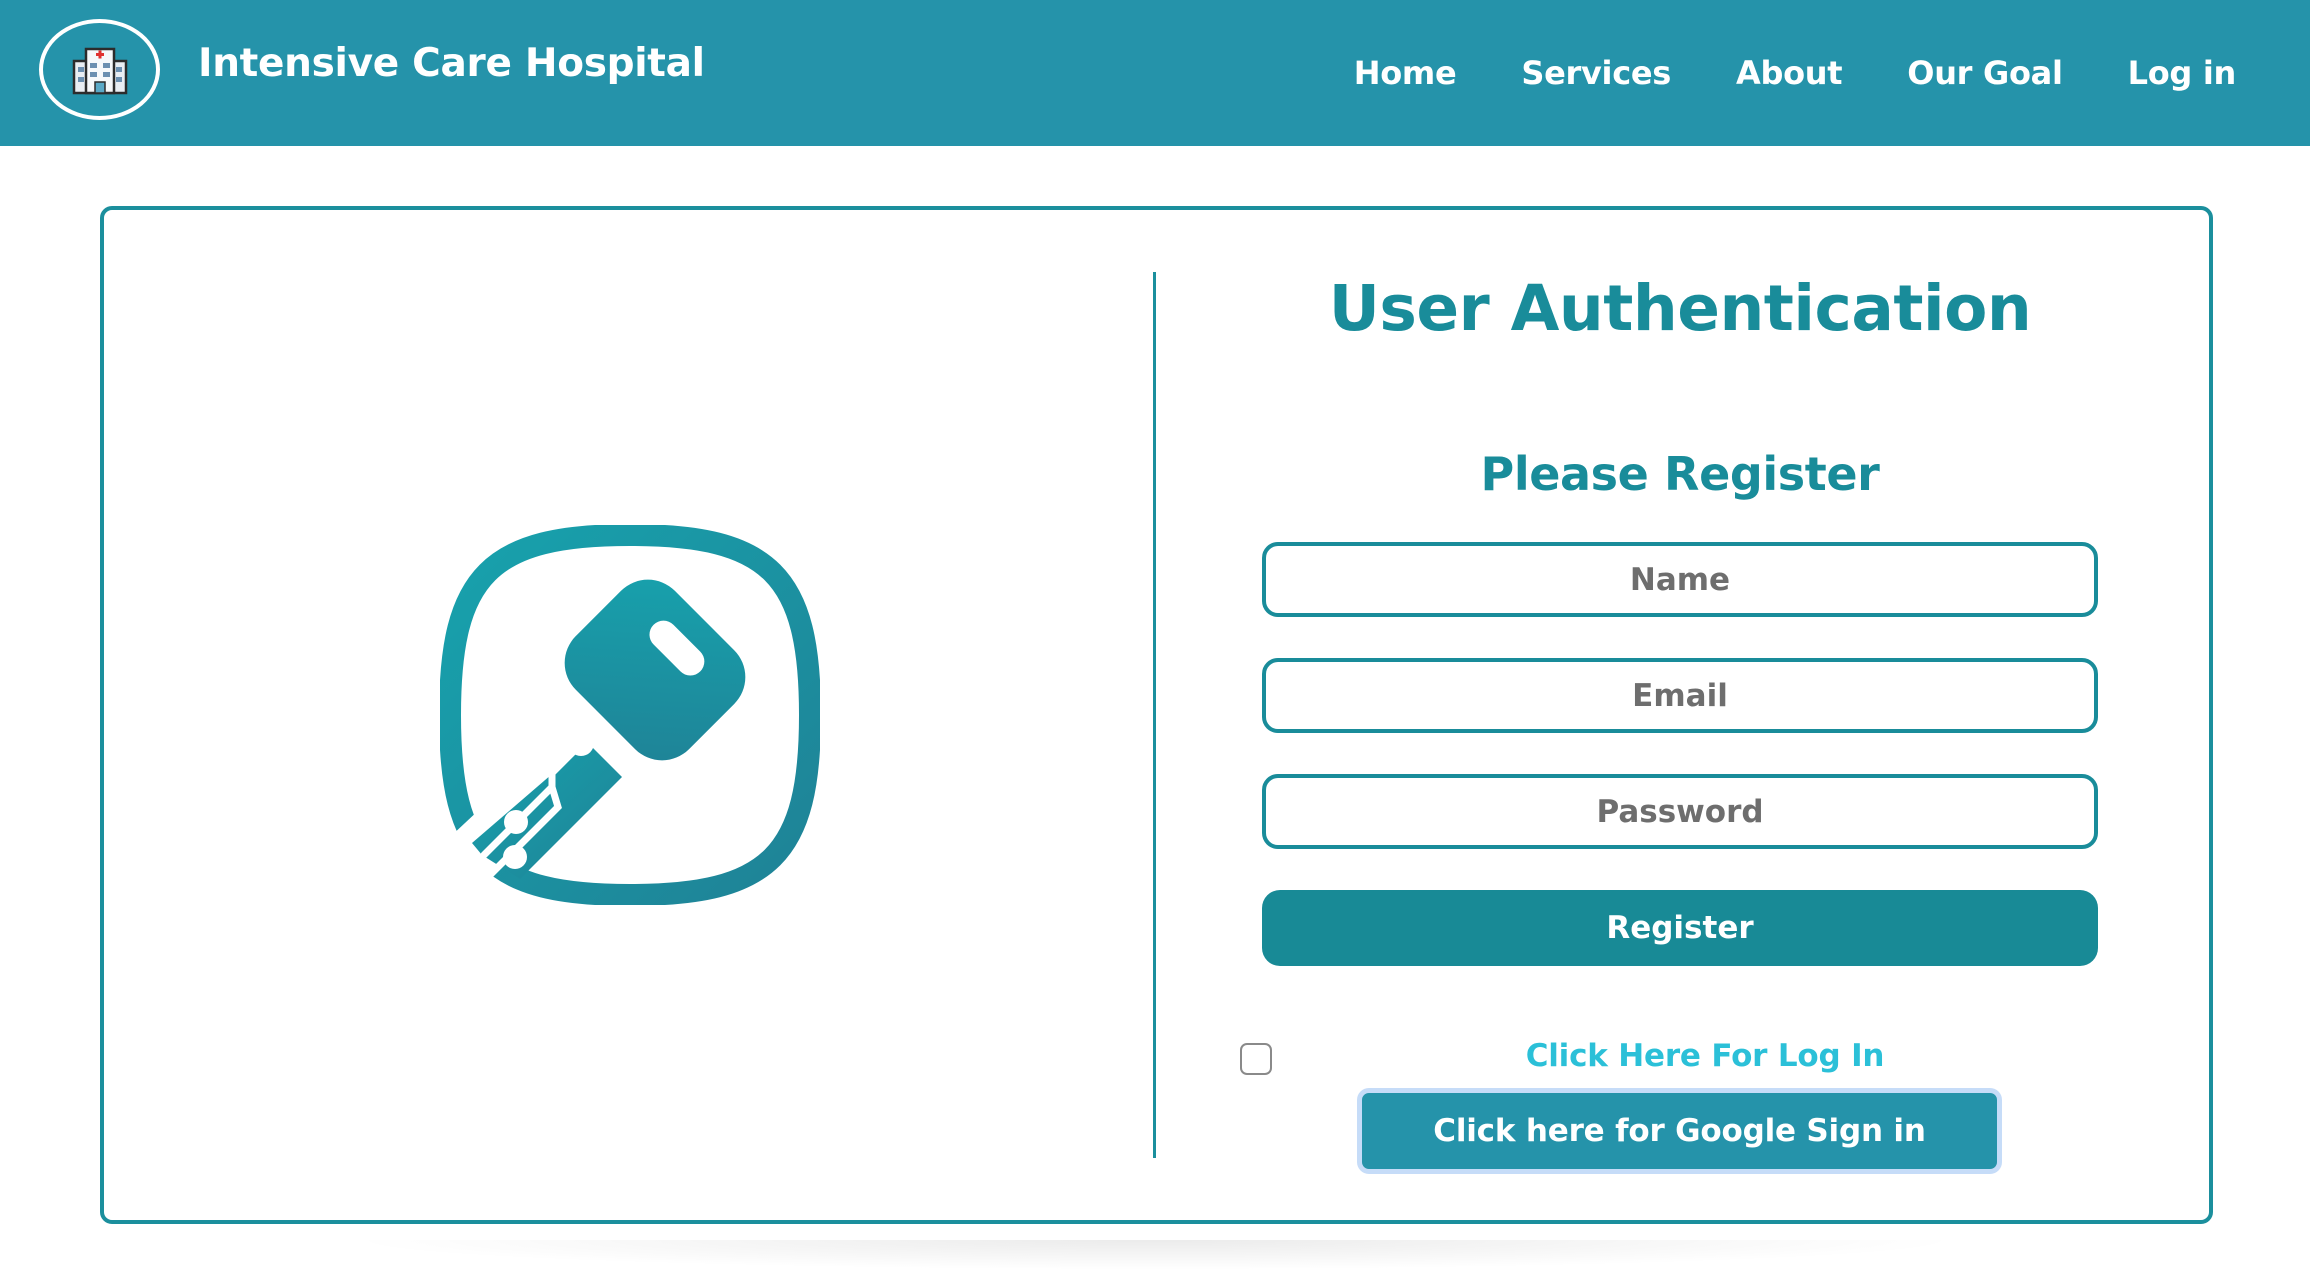  What do you see at coordinates (1155, 1255) in the screenshot?
I see `bottom-shadow` at bounding box center [1155, 1255].